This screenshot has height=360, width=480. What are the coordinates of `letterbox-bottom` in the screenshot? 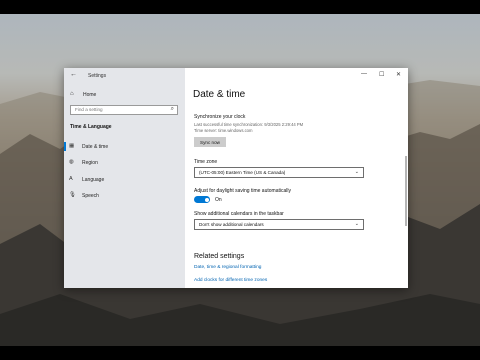 It's located at (240, 353).